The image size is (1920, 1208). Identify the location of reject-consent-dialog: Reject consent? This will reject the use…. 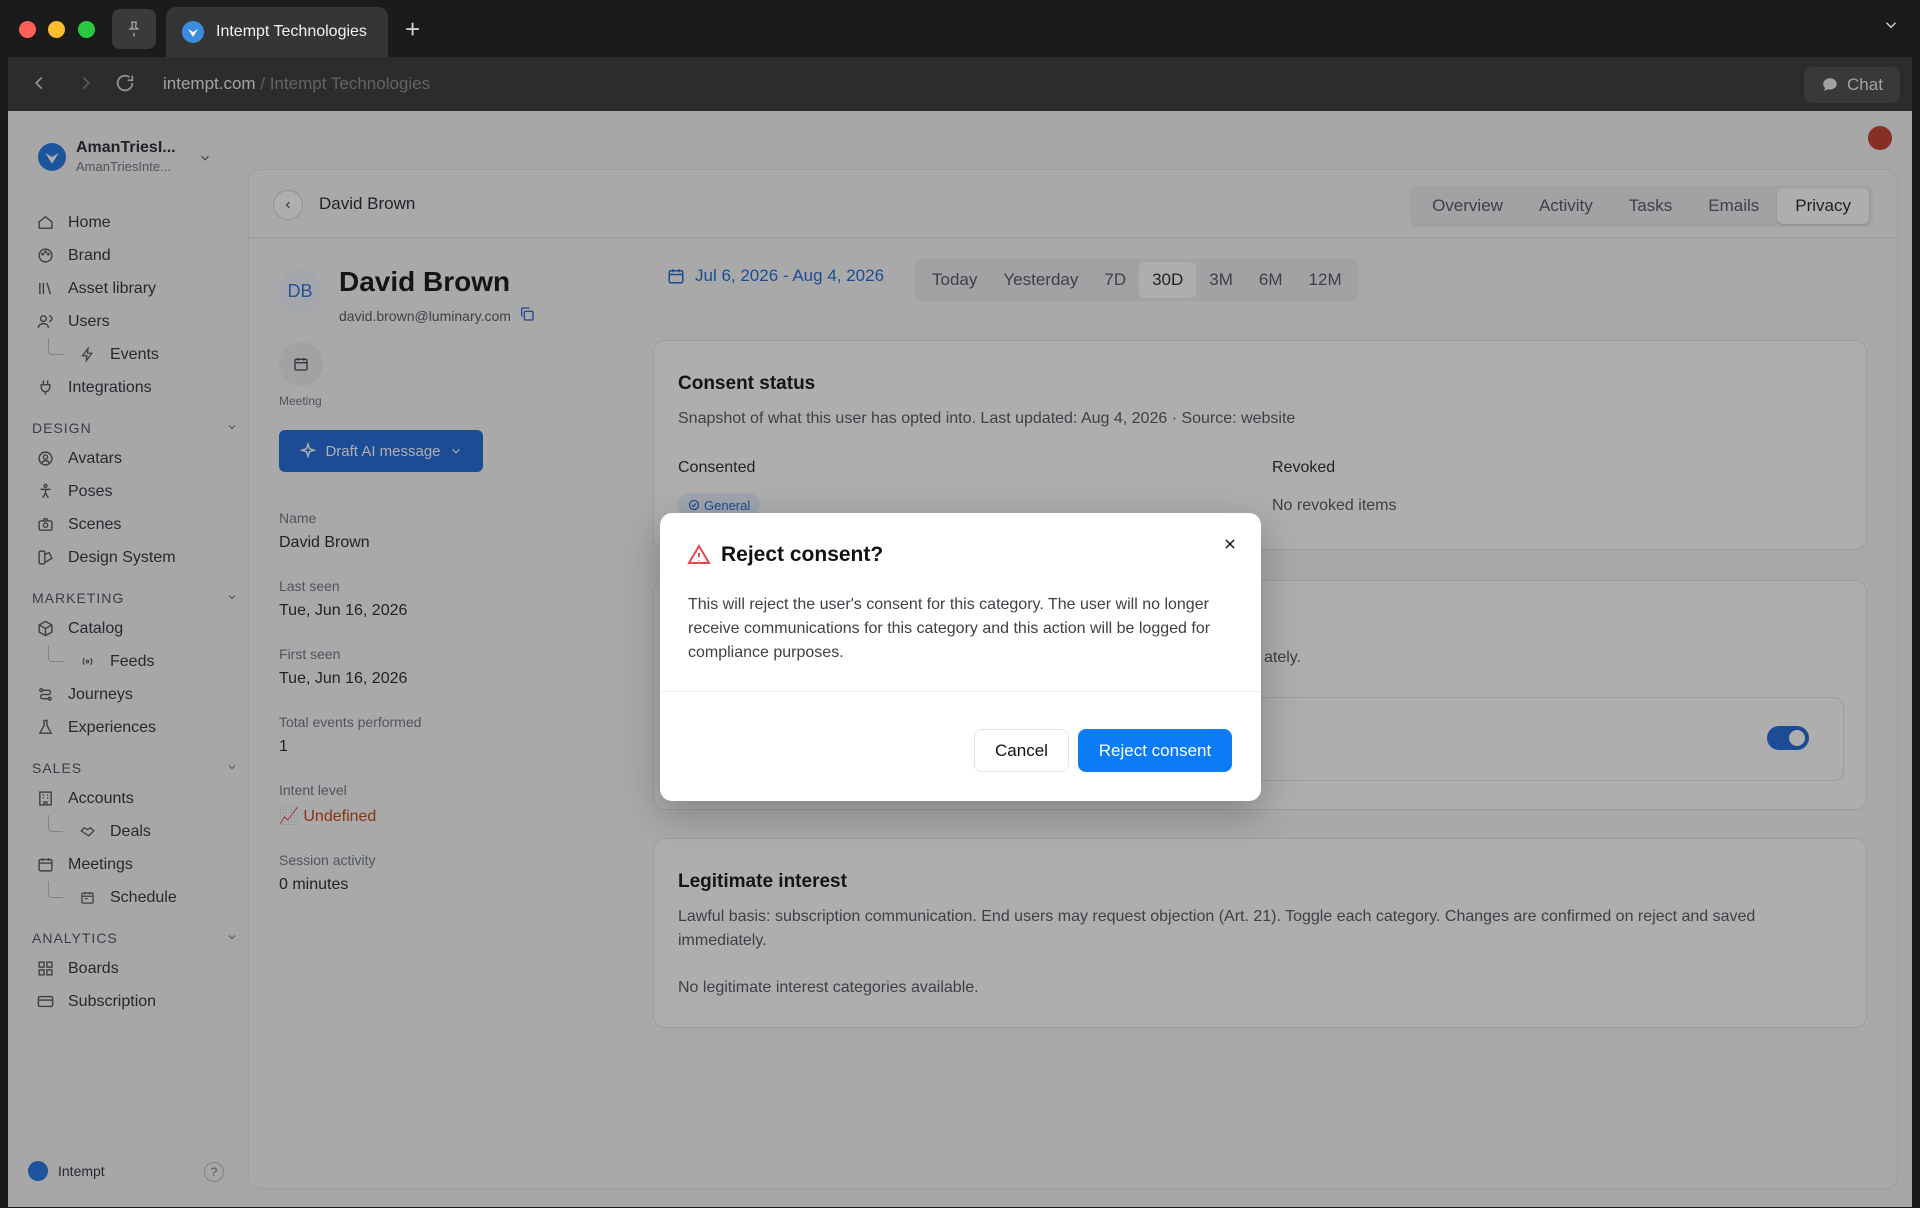
(960, 657).